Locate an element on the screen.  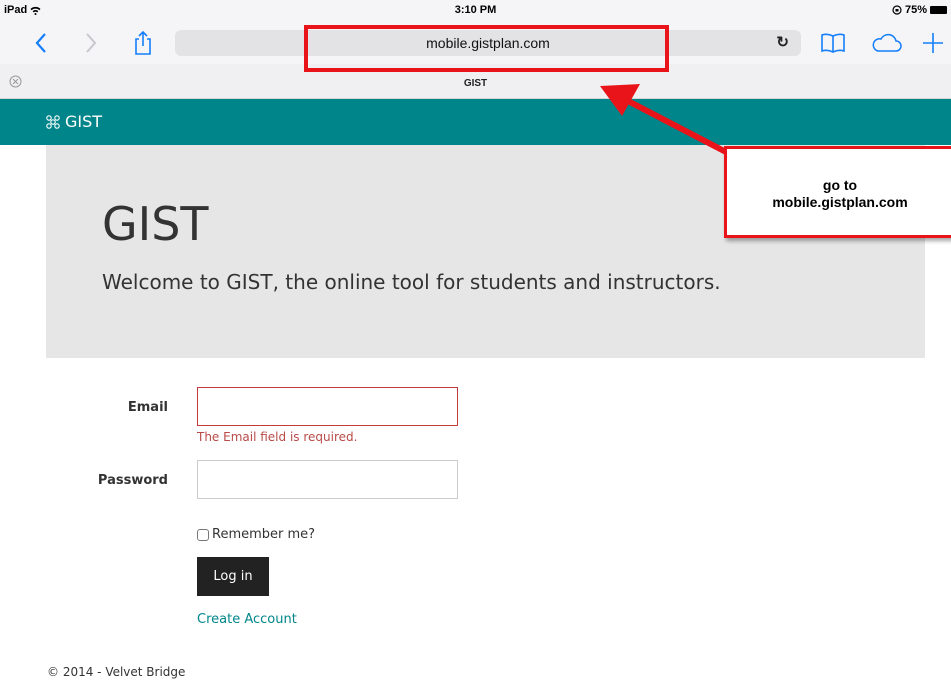
gist-logo-icon is located at coordinates (53, 121).